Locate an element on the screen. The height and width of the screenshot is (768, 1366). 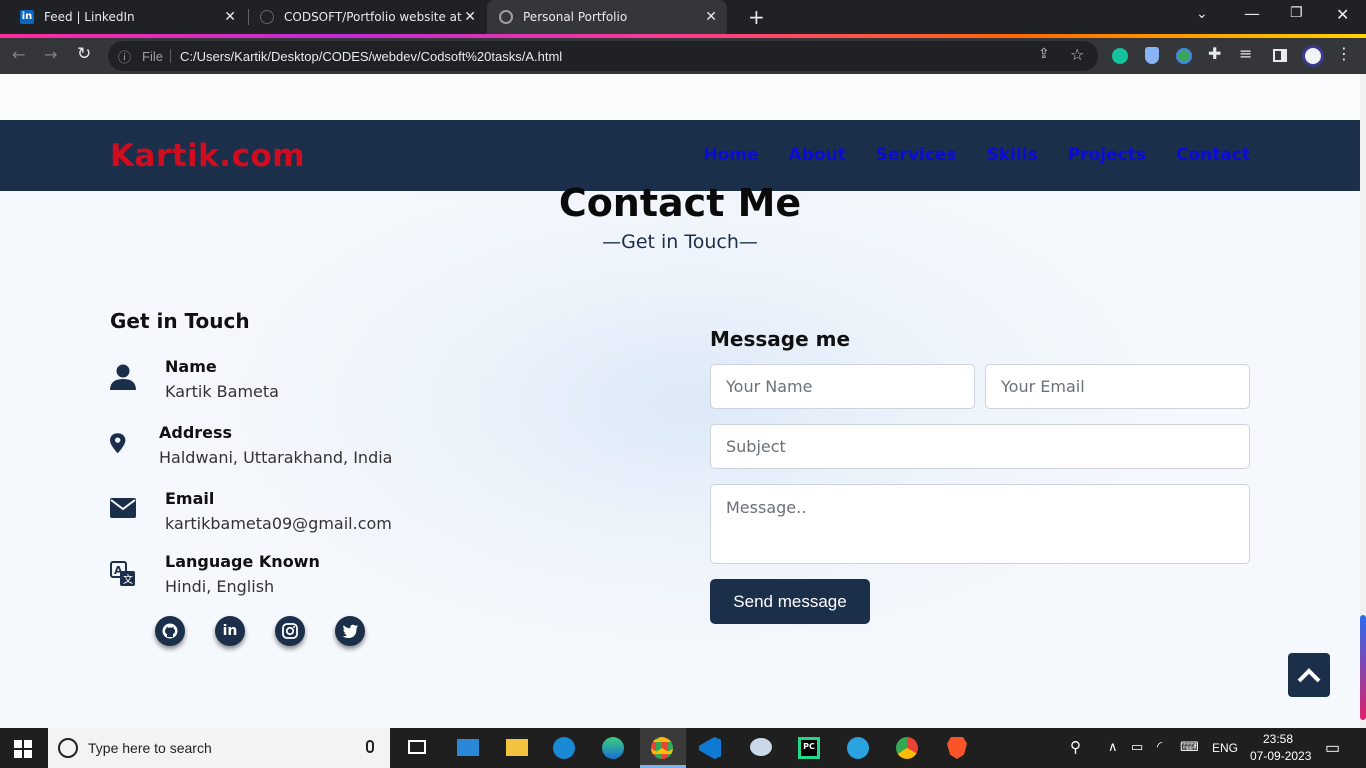
info-value: Hindi, English is located at coordinates (220, 586).